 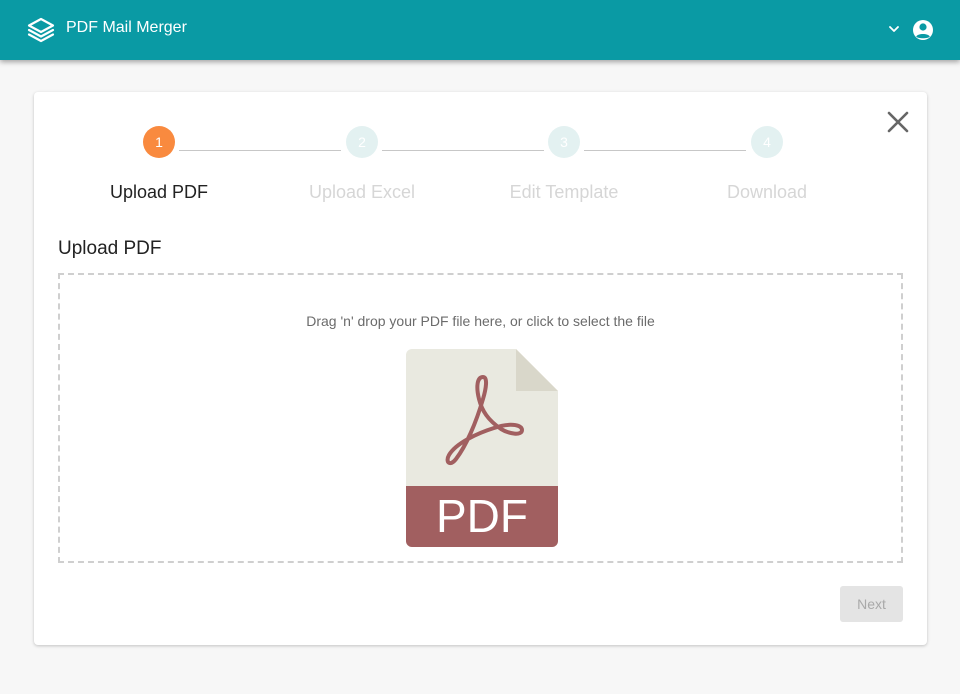 What do you see at coordinates (482, 448) in the screenshot?
I see `pdf-file-icon: PDF` at bounding box center [482, 448].